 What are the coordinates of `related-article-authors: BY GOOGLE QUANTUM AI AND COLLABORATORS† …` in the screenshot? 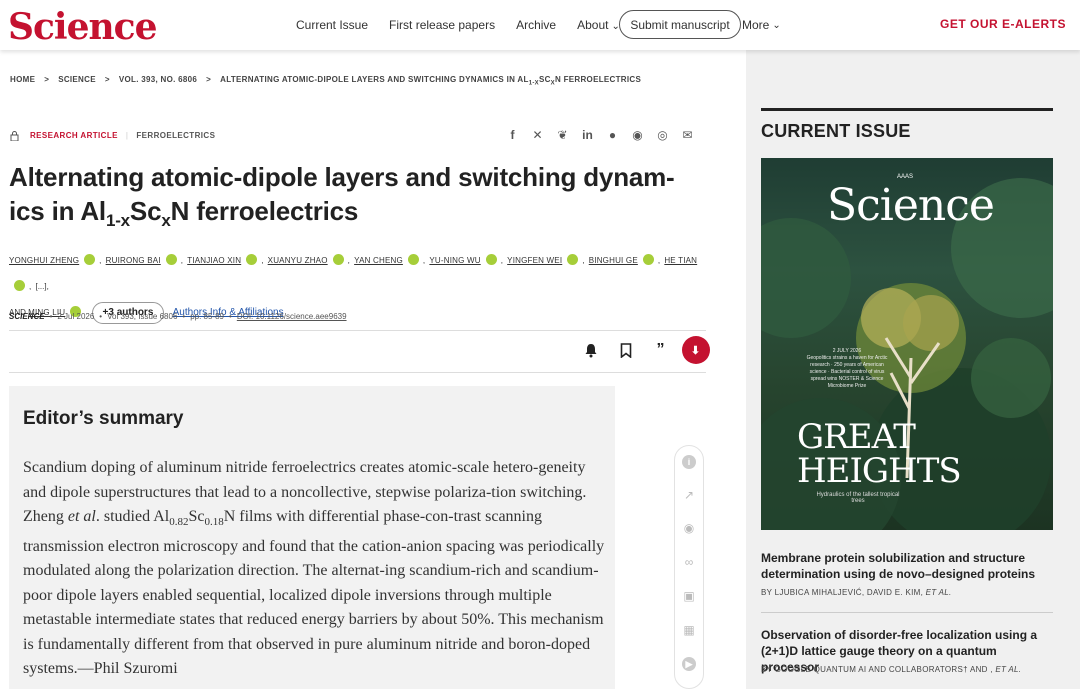 It's located at (891, 669).